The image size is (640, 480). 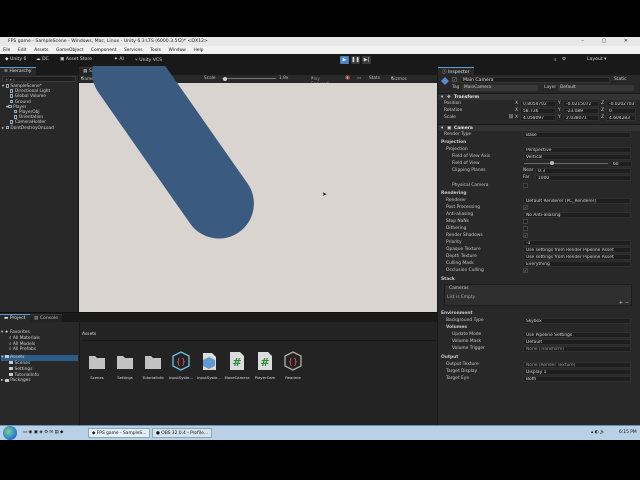 I want to click on rotation-y-field: -23.089, so click(x=581, y=110).